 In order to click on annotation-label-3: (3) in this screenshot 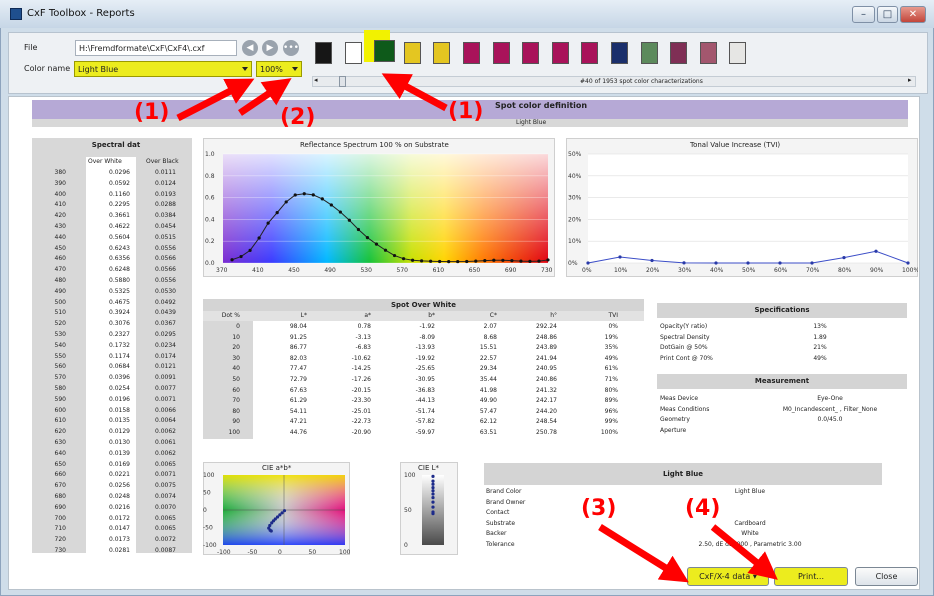, I will do `click(599, 508)`.